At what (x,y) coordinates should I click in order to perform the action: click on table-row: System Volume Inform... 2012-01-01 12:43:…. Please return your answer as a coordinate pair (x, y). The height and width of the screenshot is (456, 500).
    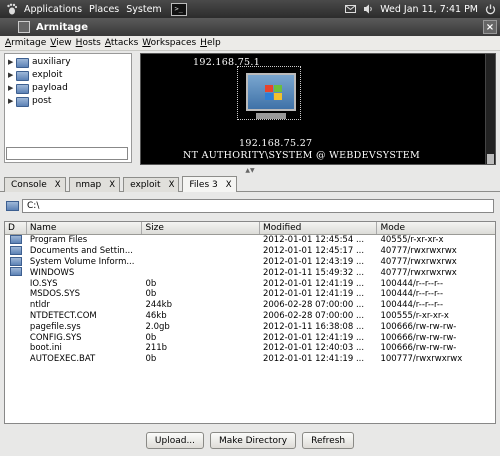
    Looking at the image, I should click on (250, 262).